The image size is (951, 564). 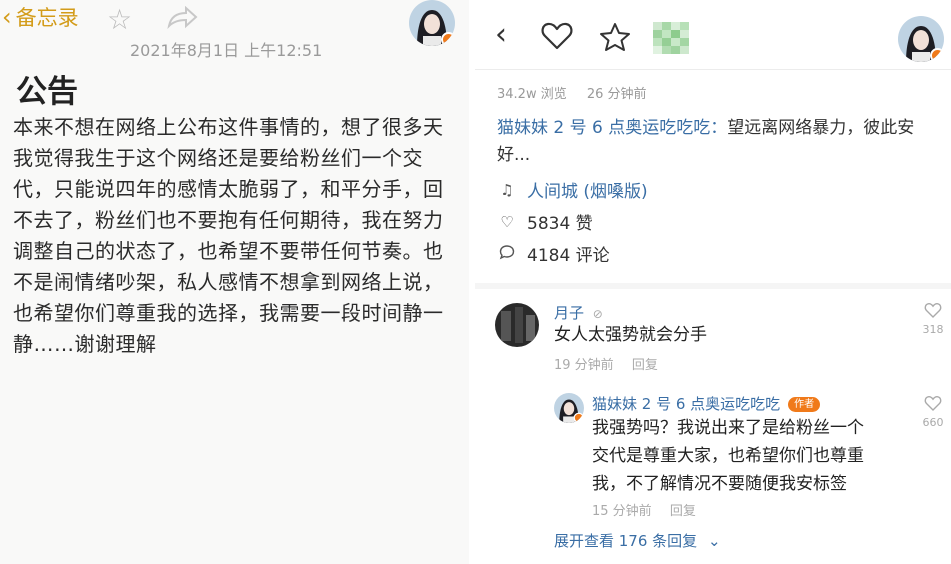 I want to click on post-time: 26 分钟前, so click(x=616, y=94).